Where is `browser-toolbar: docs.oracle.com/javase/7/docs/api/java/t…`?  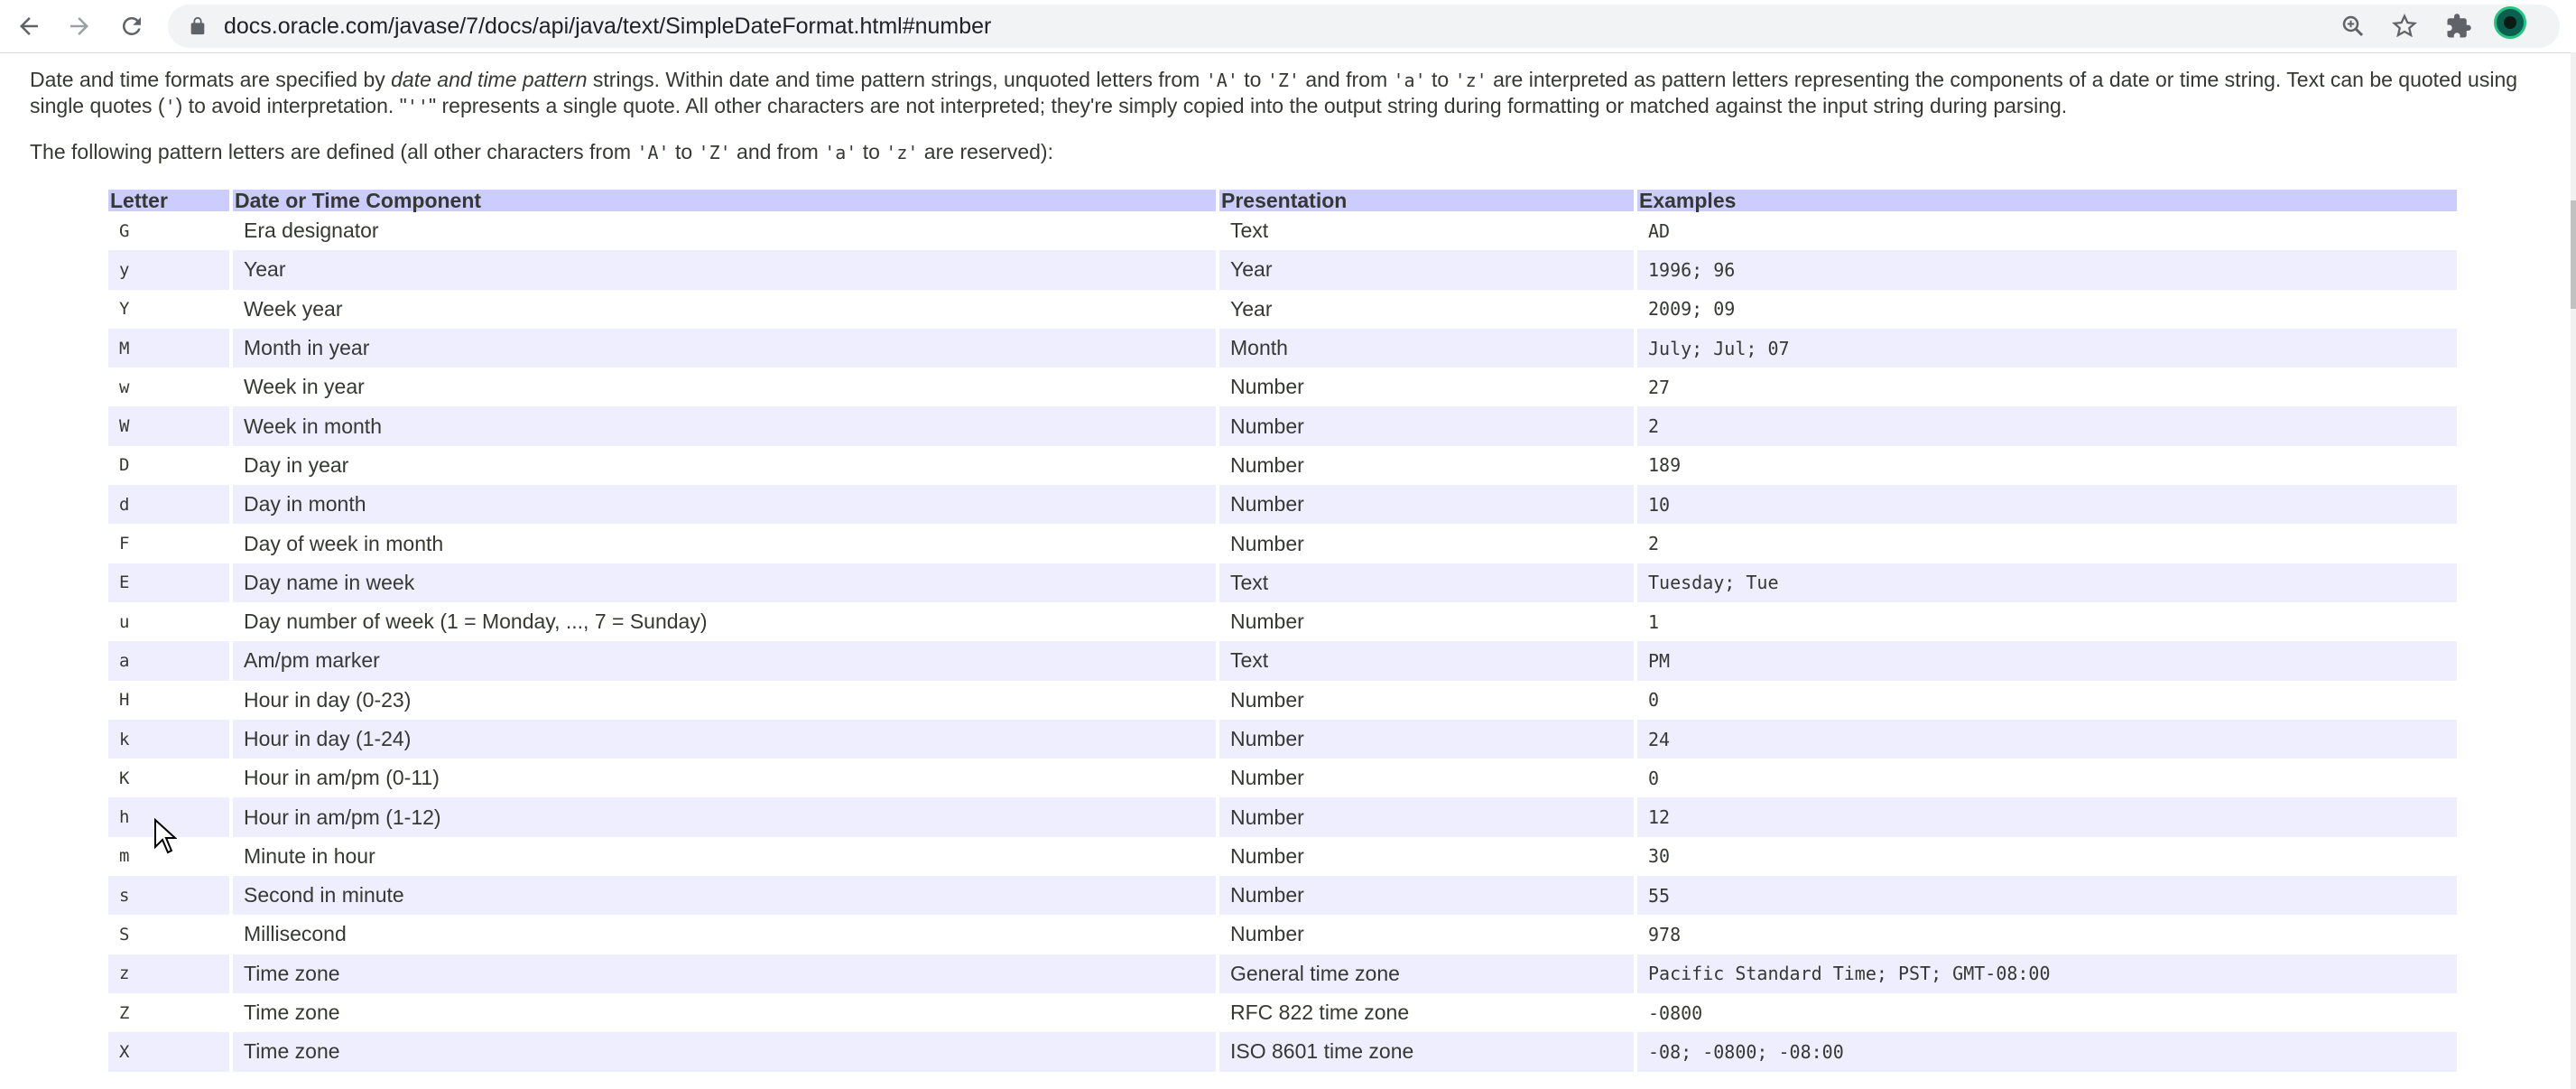 browser-toolbar: docs.oracle.com/javase/7/docs/api/java/t… is located at coordinates (1288, 27).